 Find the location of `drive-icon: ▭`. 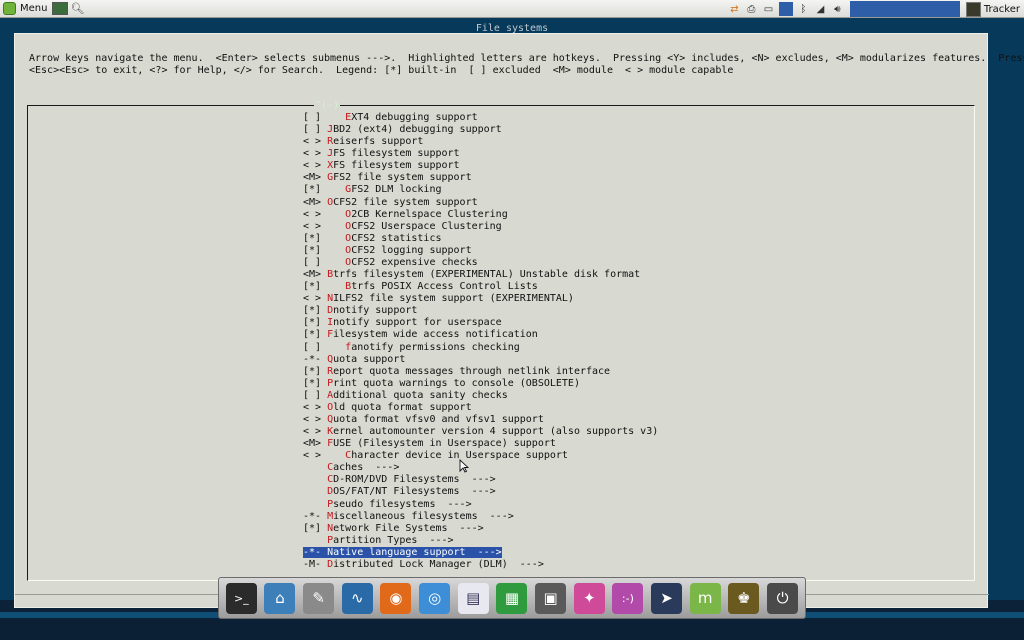

drive-icon: ▭ is located at coordinates (768, 9).